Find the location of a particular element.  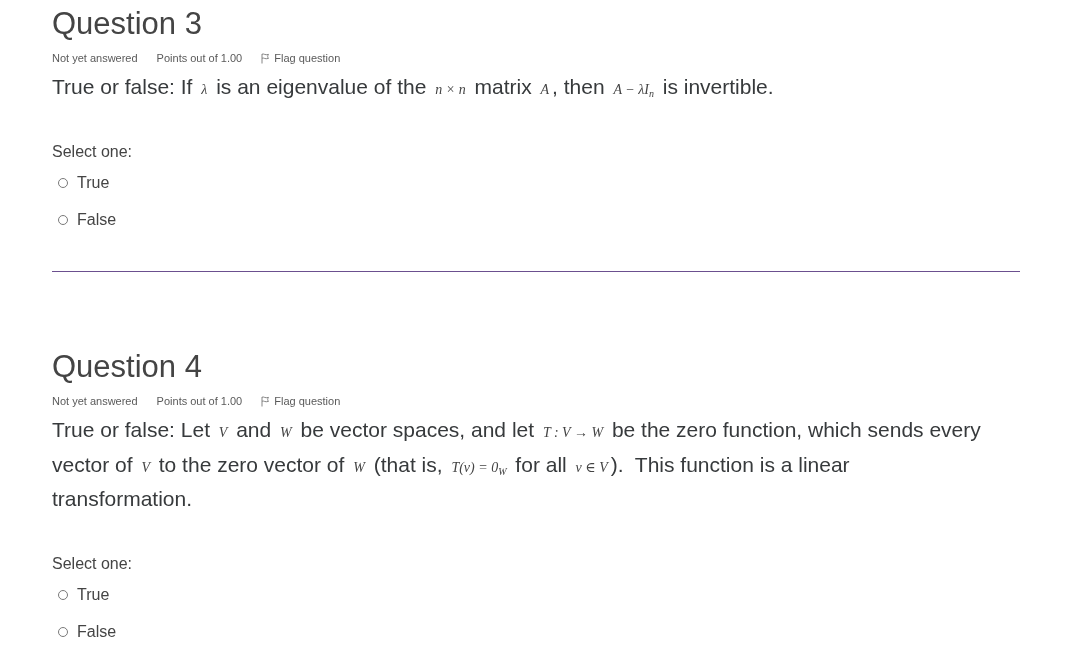

question-text: True or false: Let V and W be vector spaces, and let T : V → W be the zero function, which sends every vector of V to the zero vector of W (that is, T(v) = 0$_{W}$ for all v ∈ V). This function is a linear transformation. is located at coordinates (517, 464).